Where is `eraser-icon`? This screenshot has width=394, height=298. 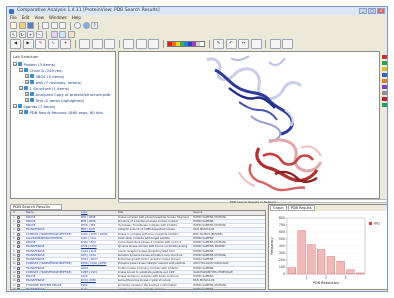 eraser-icon is located at coordinates (256, 43).